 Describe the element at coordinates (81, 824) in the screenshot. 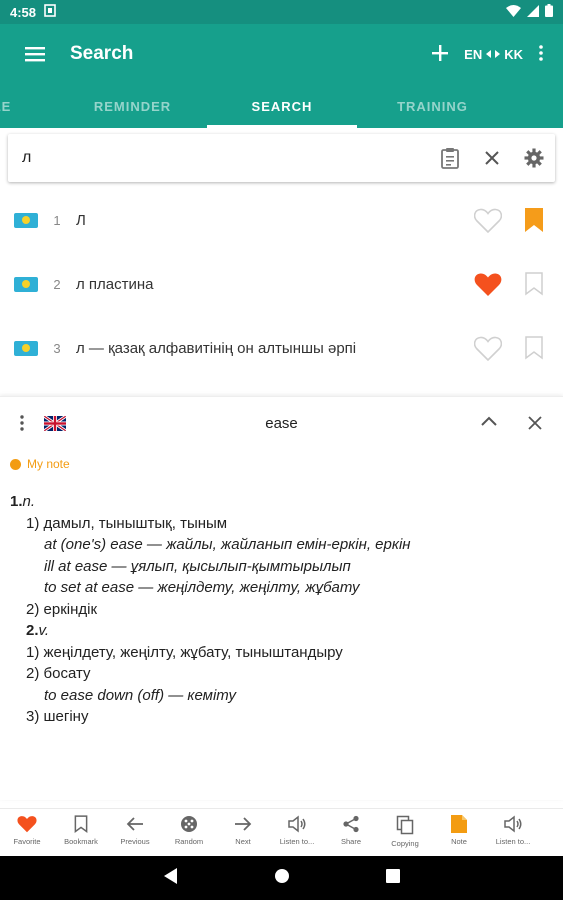

I see `bookmark-icon` at that location.